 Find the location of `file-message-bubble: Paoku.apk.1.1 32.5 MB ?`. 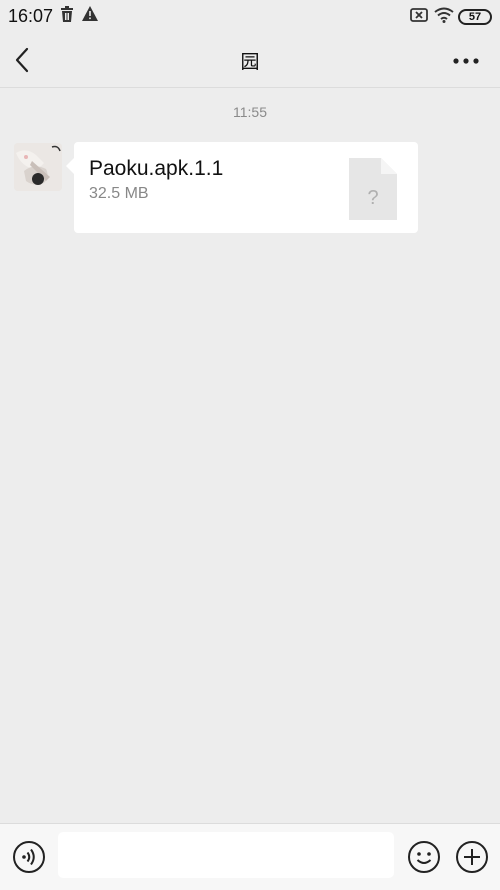

file-message-bubble: Paoku.apk.1.1 32.5 MB ? is located at coordinates (242, 187).